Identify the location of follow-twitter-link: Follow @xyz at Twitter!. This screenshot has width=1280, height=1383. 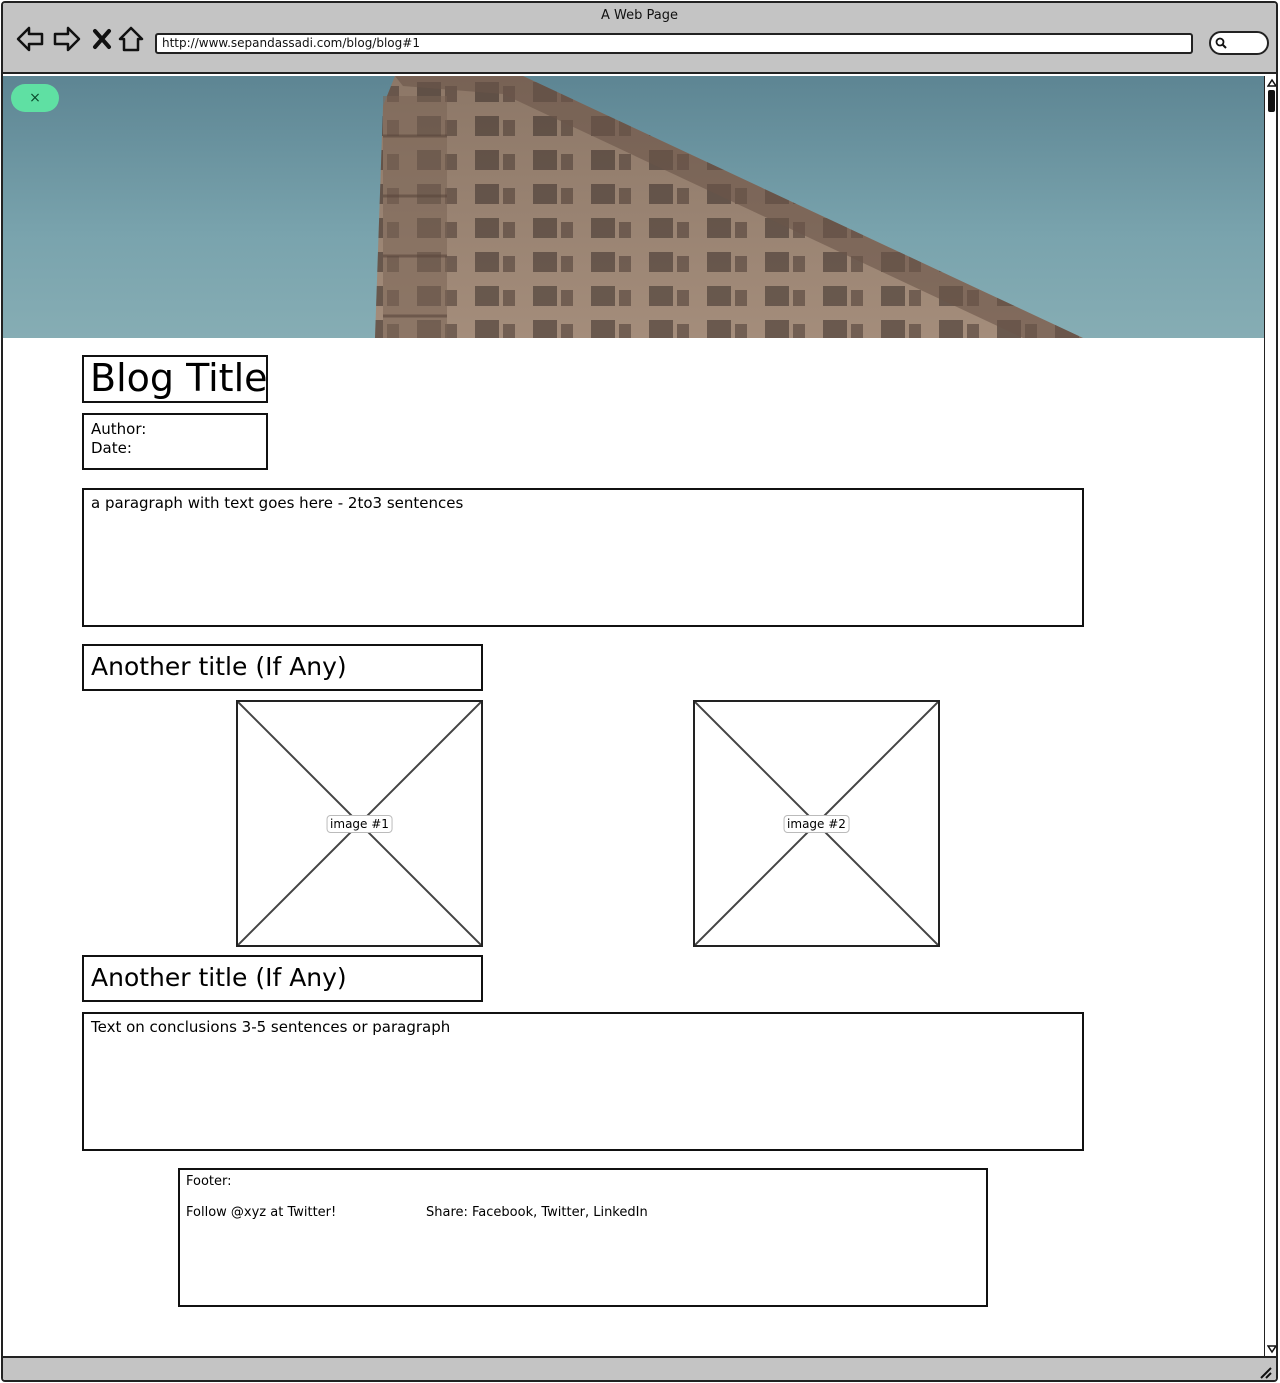
(261, 1212).